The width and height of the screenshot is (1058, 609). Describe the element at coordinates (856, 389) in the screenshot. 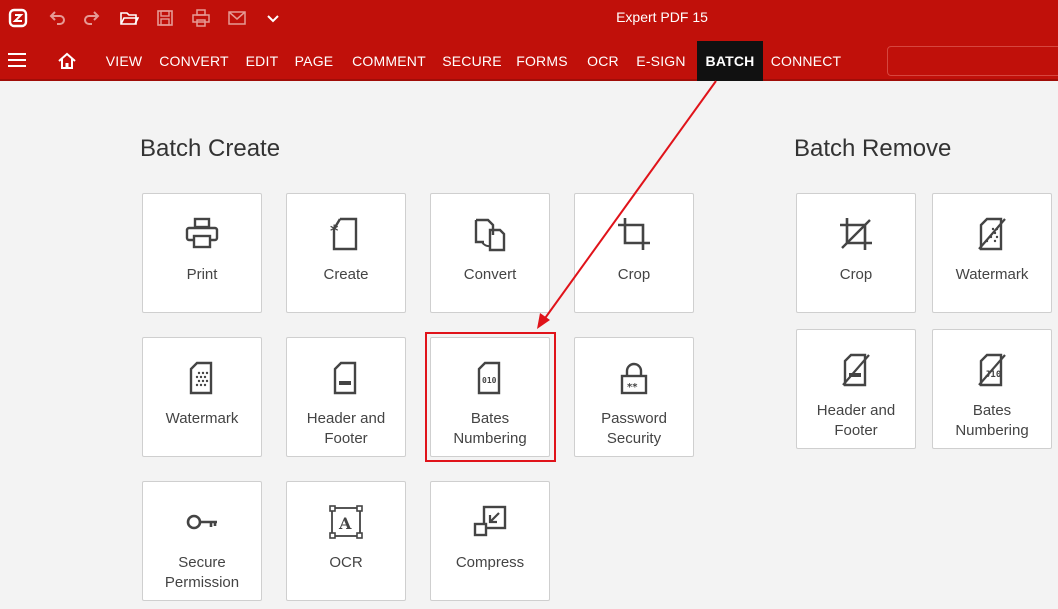

I see `batch-remove-header-footer-button: Header and Footer` at that location.